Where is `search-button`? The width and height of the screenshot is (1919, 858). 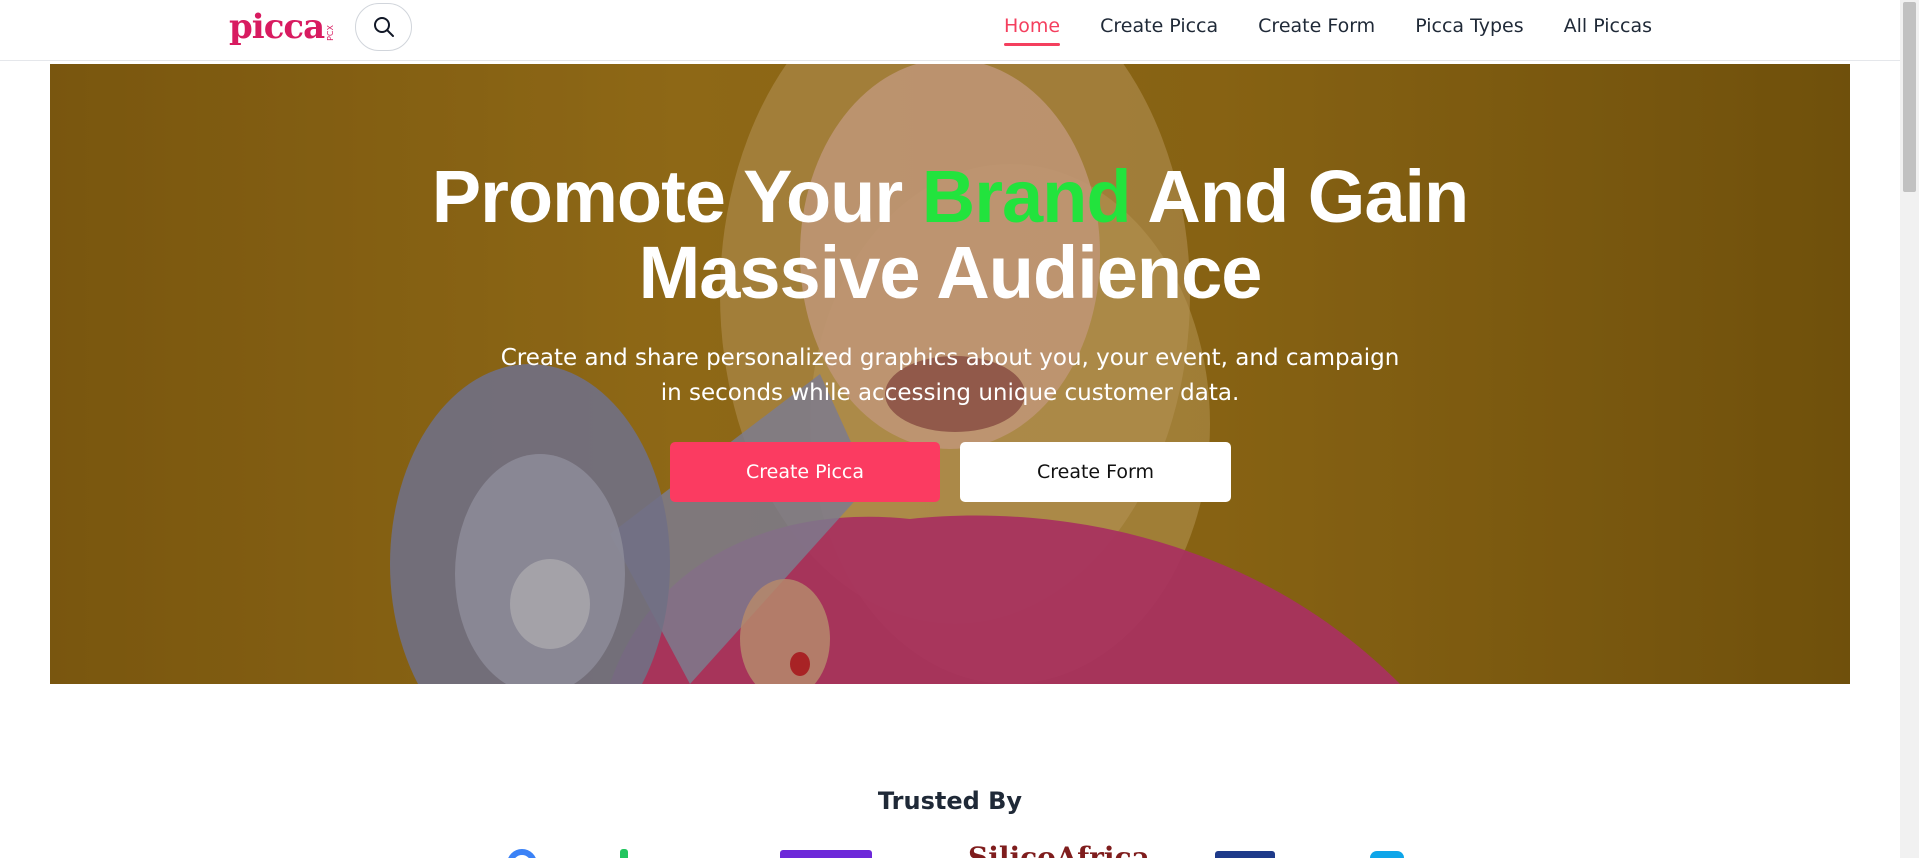 search-button is located at coordinates (383, 27).